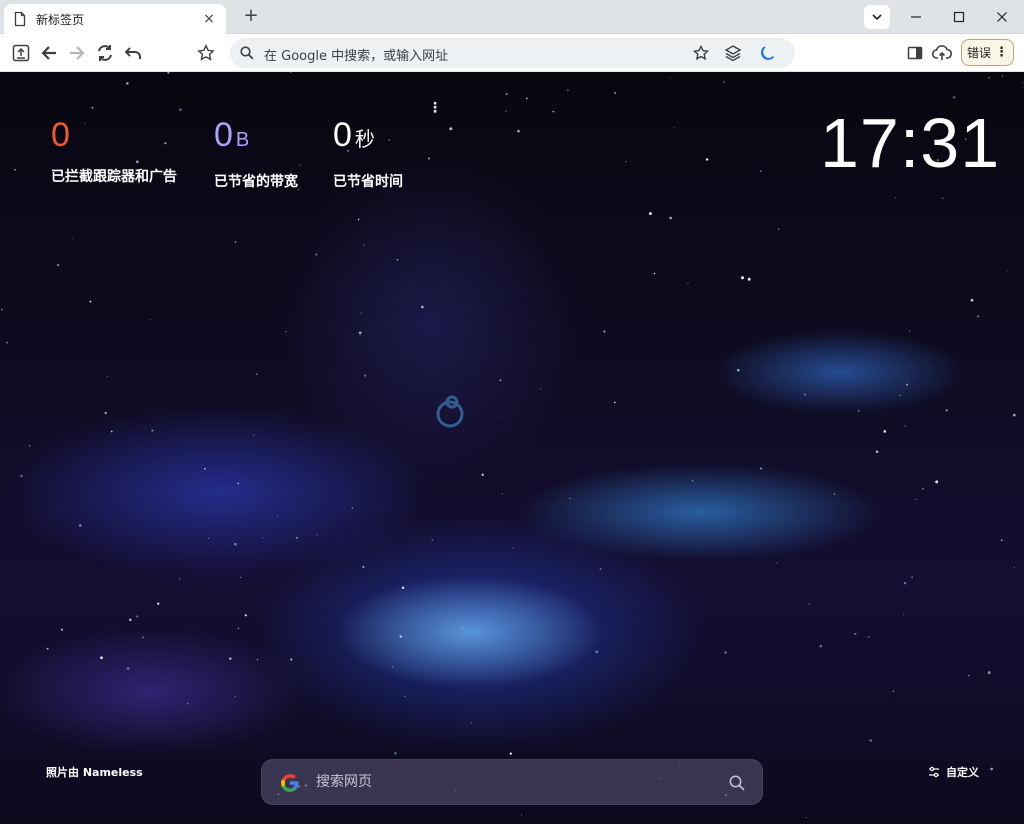 Image resolution: width=1024 pixels, height=824 pixels. I want to click on title-bar: 新标签页 × +, so click(512, 17).